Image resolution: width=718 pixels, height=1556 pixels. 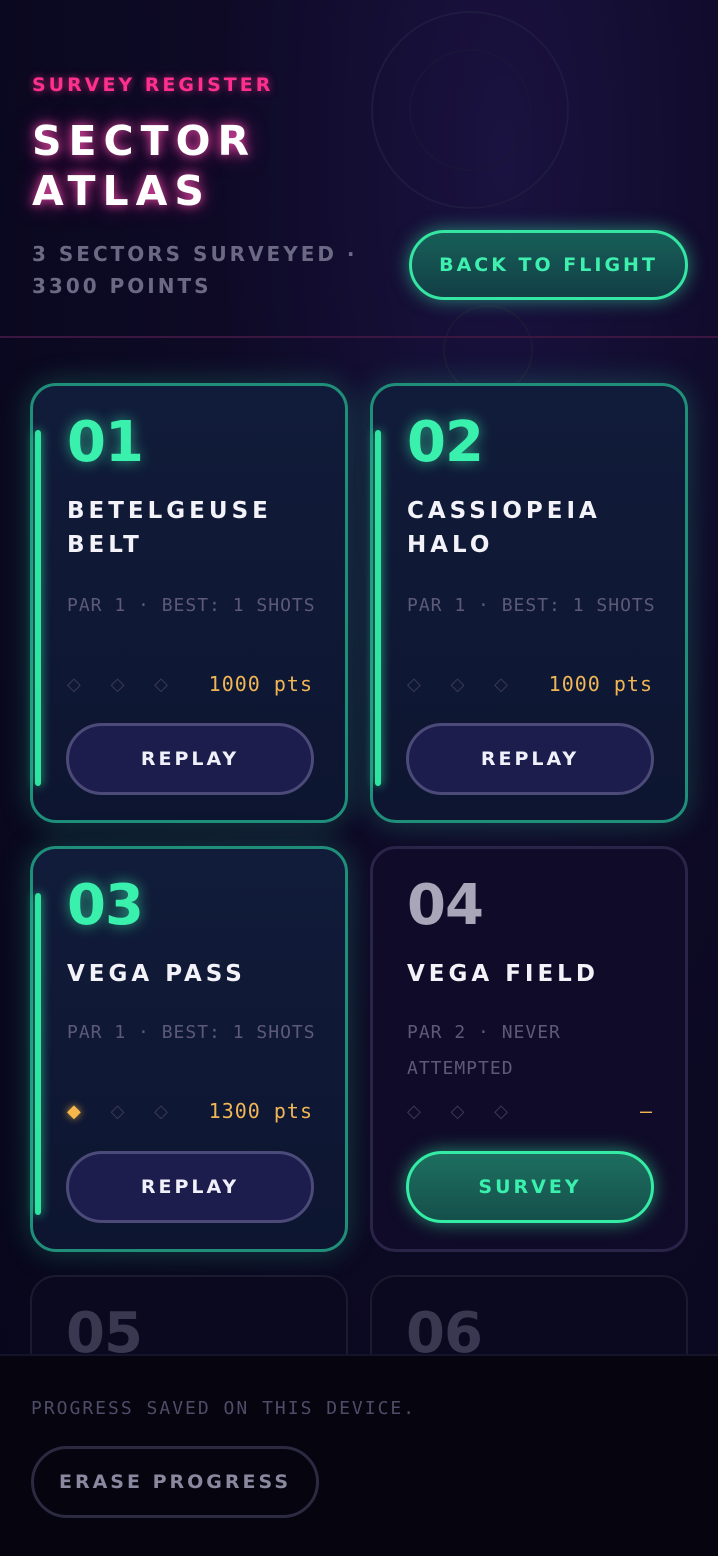 I want to click on sector-name: CASSIOPEIA HALO, so click(x=504, y=528).